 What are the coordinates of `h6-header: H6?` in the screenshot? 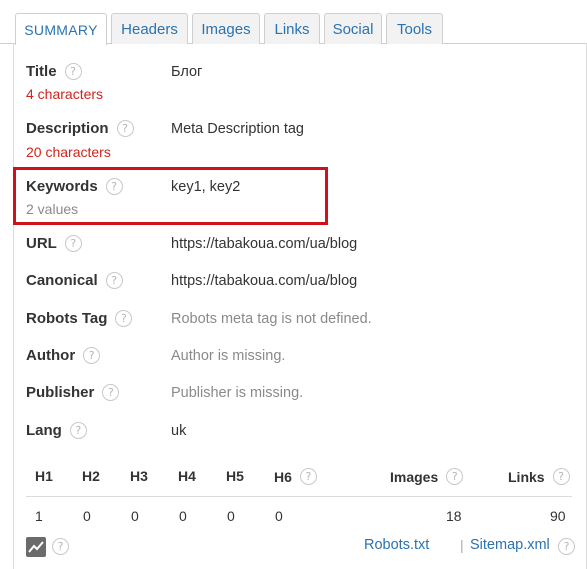 It's located at (295, 476).